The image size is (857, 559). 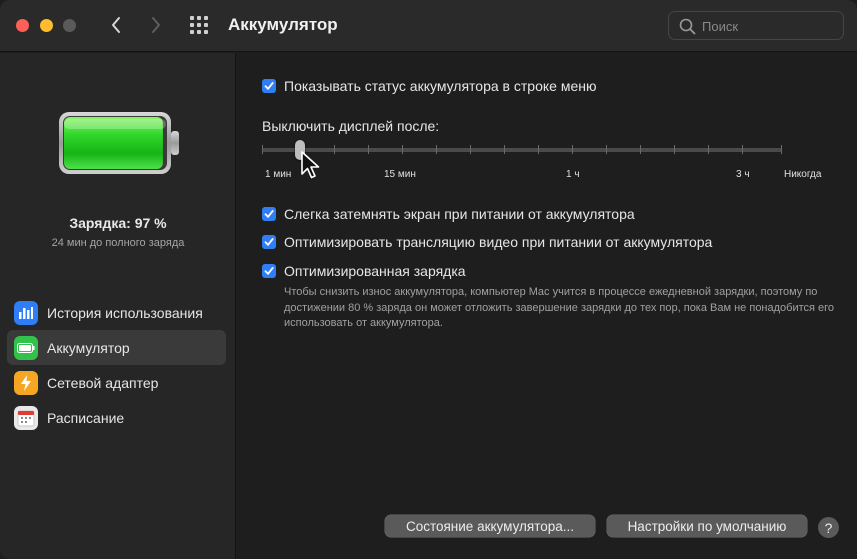 I want to click on sidebar-item-label: Расписание, so click(x=86, y=417).